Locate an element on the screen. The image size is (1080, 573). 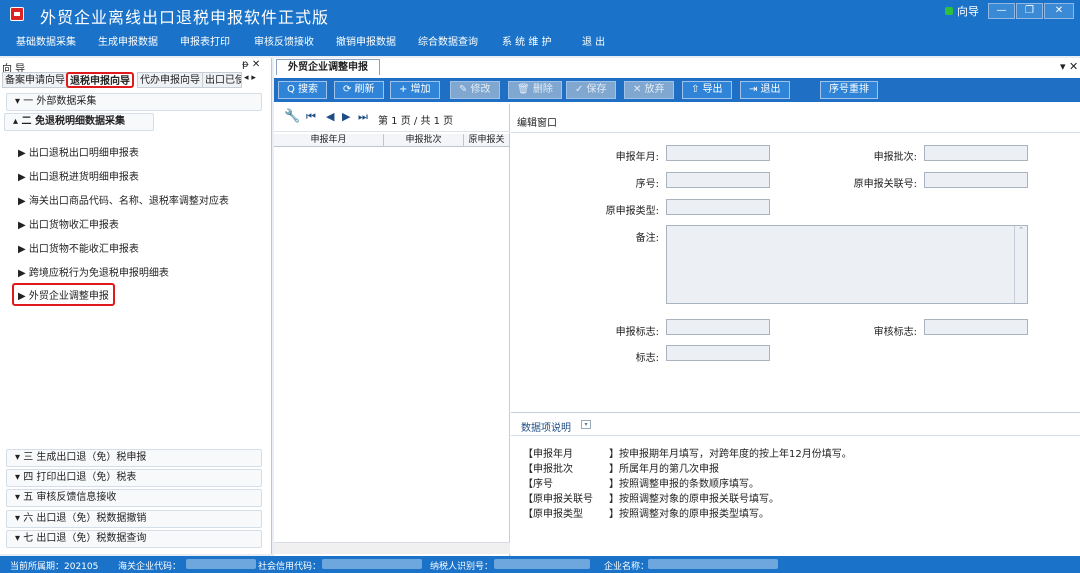
section-print: ▾ 四 打印出口退（免）税表 is located at coordinates (134, 478).